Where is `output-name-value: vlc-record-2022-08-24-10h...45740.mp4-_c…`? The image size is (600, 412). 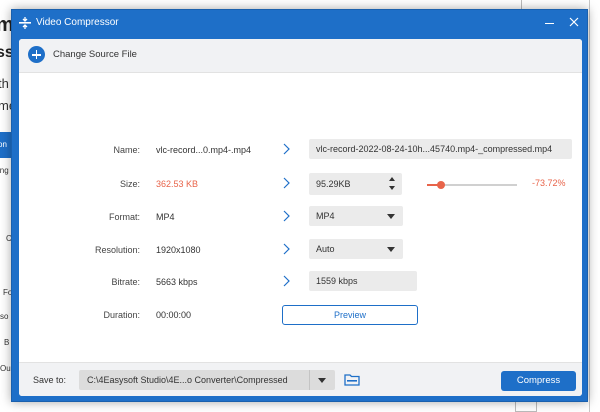
output-name-value: vlc-record-2022-08-24-10h...45740.mp4-_c… is located at coordinates (434, 149).